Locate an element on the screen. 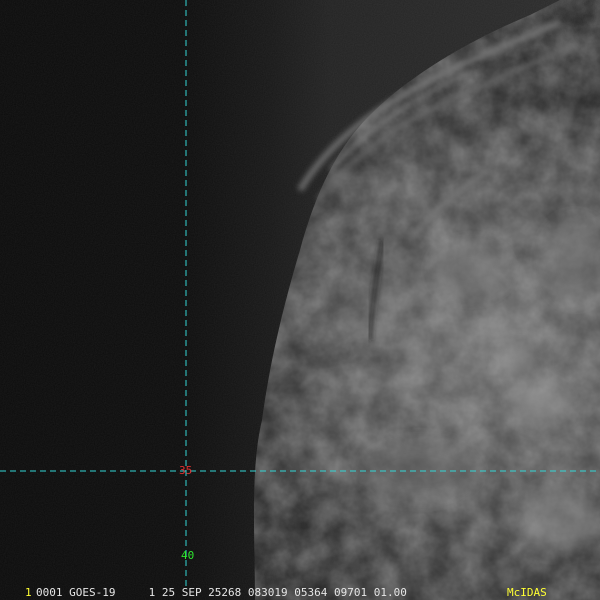  latitude-label: 35 is located at coordinates (186, 470).